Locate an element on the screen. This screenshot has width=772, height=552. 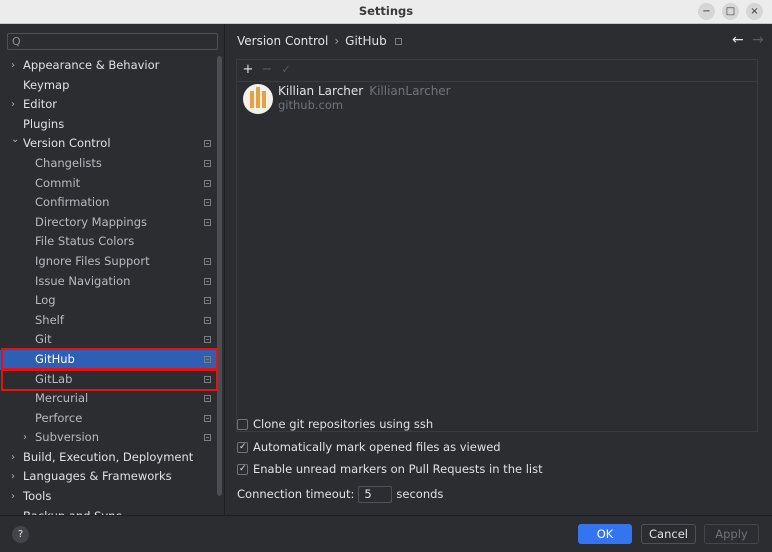
sidebar-item-ignore-files-support: Ignore Files Support is located at coordinates (109, 262).